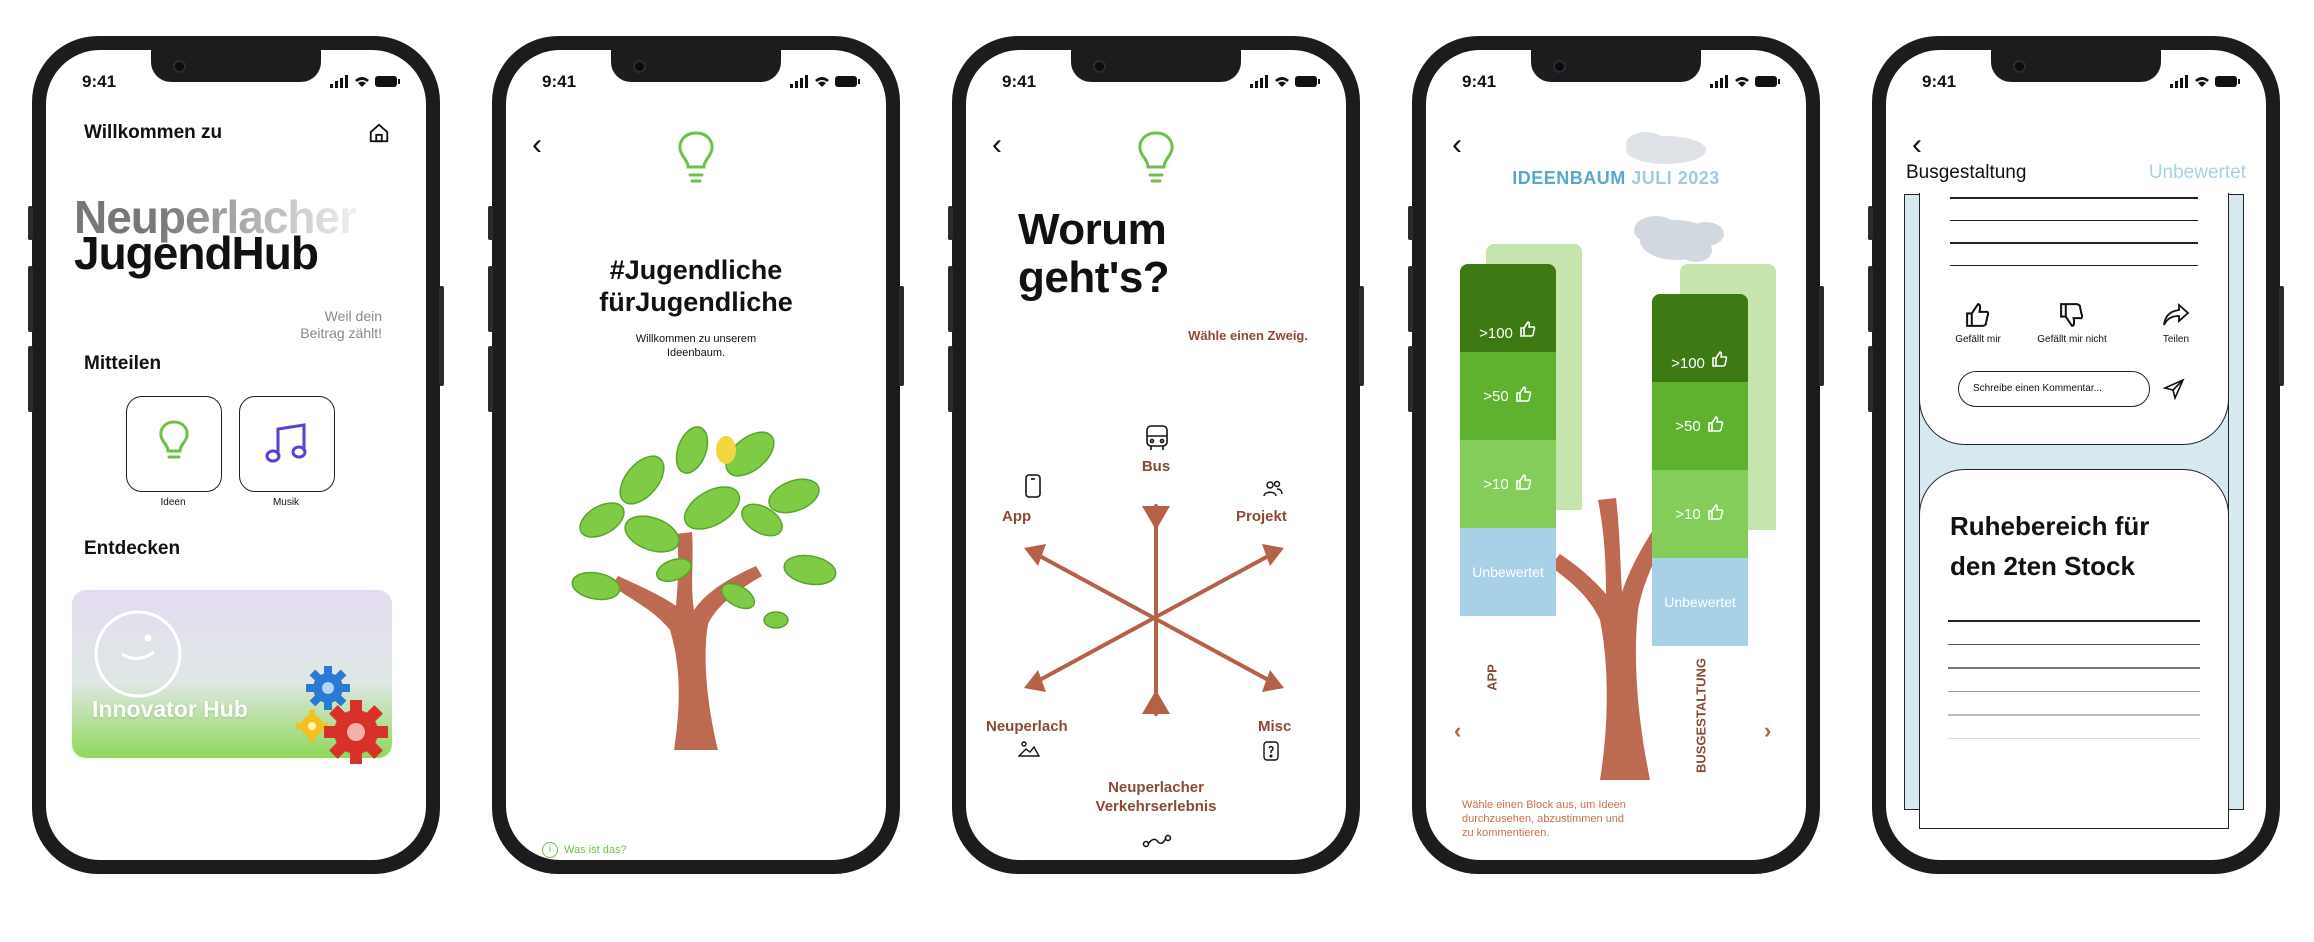 The height and width of the screenshot is (942, 2314). I want to click on tree-title-main: IDEENBAUM, so click(1569, 178).